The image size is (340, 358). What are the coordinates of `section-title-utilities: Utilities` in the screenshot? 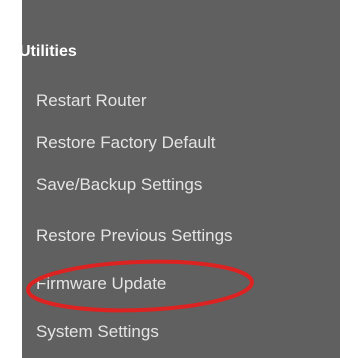 It's located at (48, 51).